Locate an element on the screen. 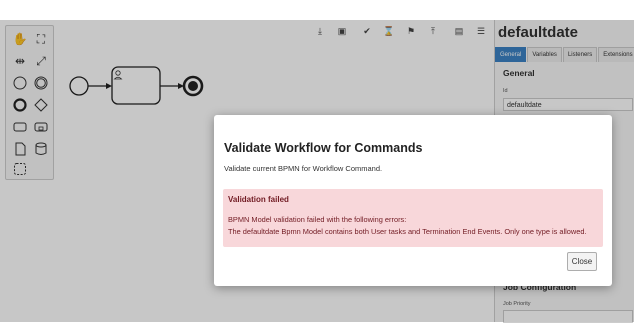  modal-title: Validate Workflow for Commands is located at coordinates (323, 148).